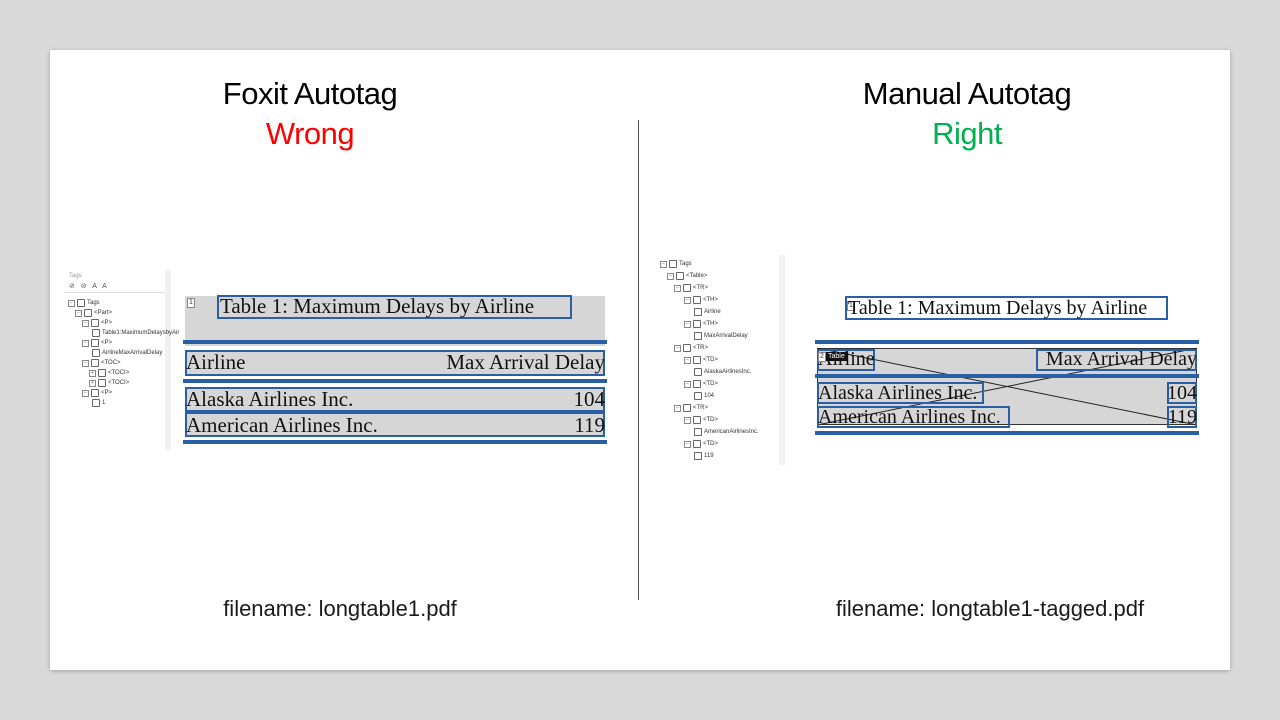 The width and height of the screenshot is (1280, 720). I want to click on tree-node: − <TOC>, so click(101, 363).